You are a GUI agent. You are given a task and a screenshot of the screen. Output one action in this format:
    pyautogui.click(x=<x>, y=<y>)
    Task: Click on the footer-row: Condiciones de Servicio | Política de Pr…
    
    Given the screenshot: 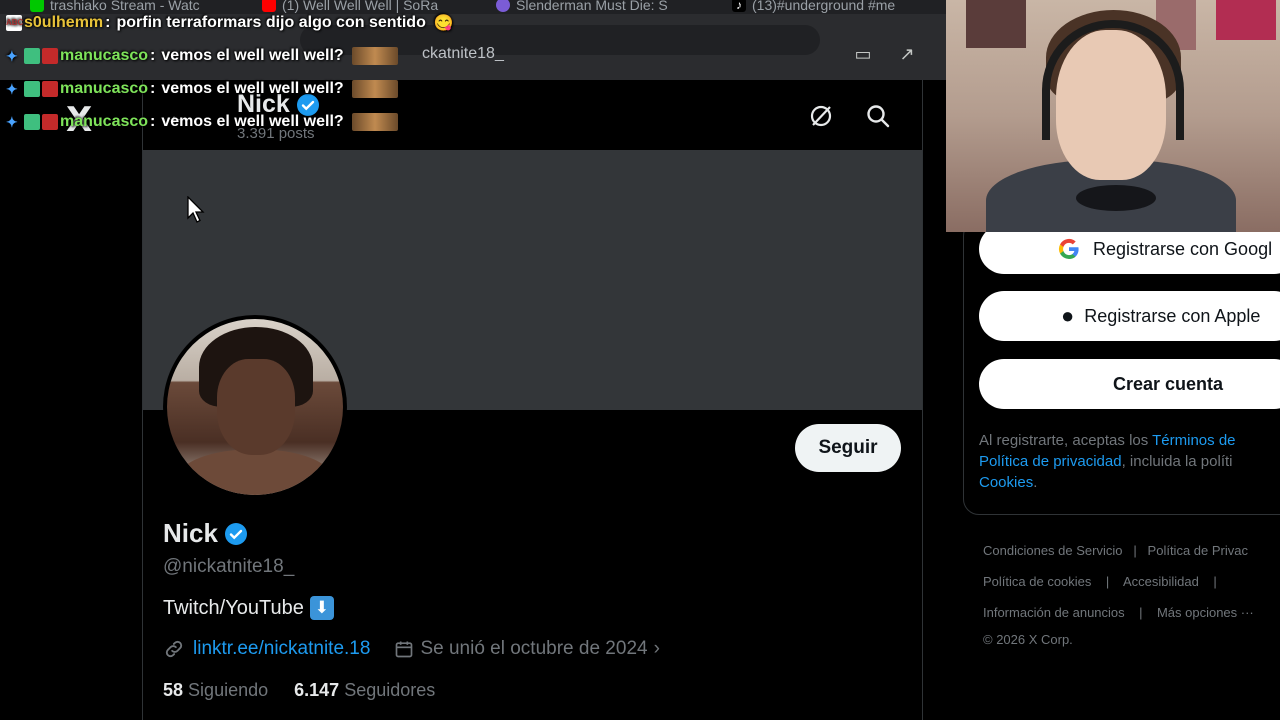 What is the action you would take?
    pyautogui.click(x=1115, y=550)
    